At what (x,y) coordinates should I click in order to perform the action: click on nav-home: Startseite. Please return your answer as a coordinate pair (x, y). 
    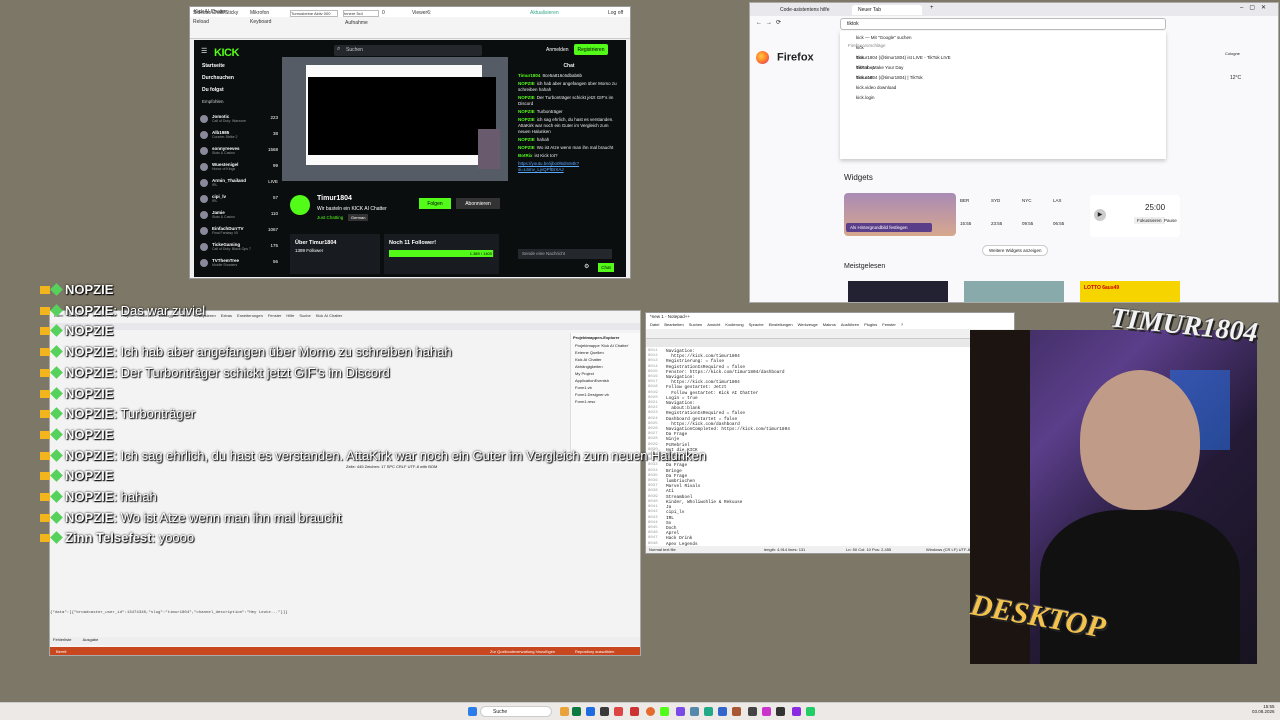
    Looking at the image, I should click on (237, 66).